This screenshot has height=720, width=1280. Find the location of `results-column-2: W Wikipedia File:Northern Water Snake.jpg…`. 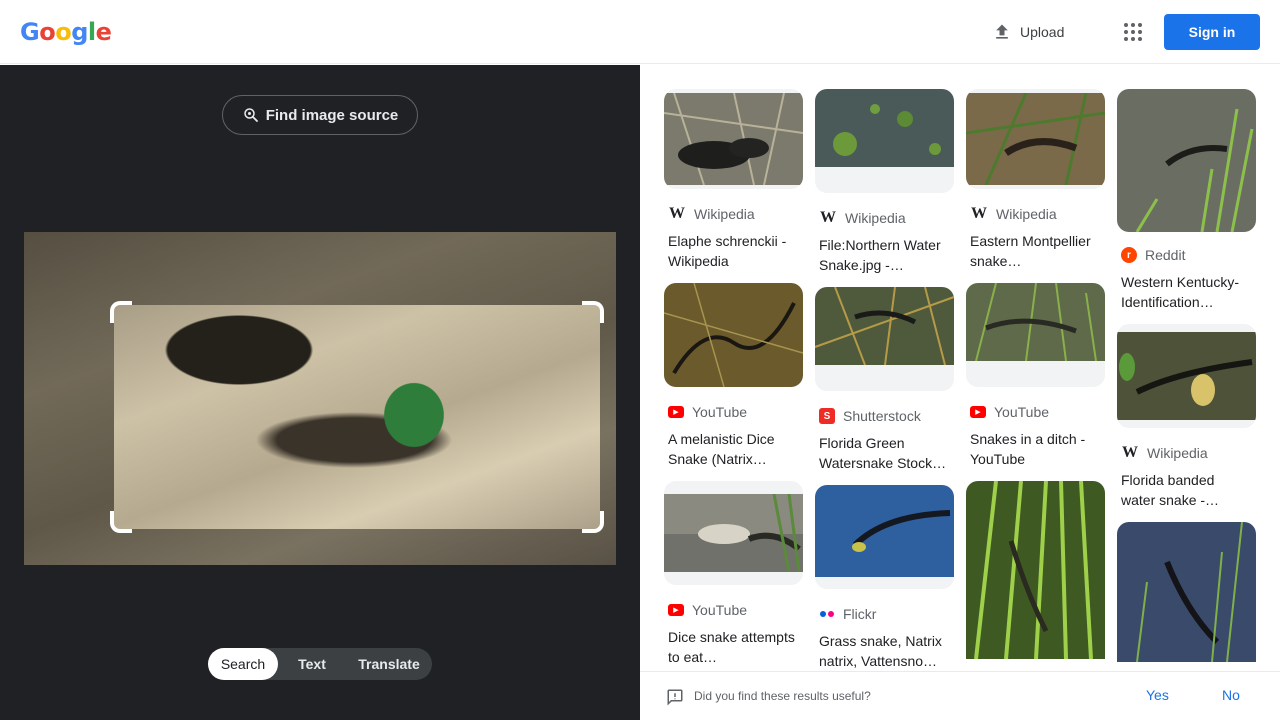

results-column-2: W Wikipedia File:Northern Water Snake.jpg… is located at coordinates (884, 380).